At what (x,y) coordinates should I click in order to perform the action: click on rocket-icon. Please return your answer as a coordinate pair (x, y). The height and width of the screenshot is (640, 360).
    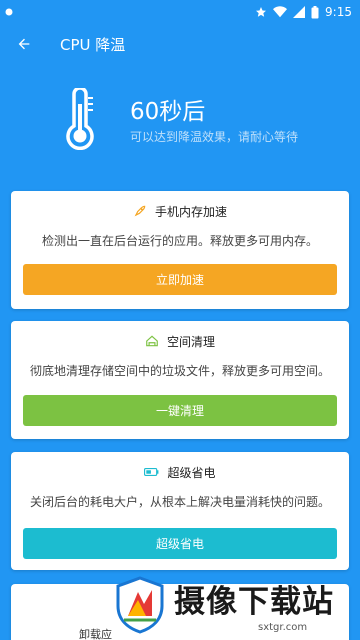
    Looking at the image, I should click on (140, 211).